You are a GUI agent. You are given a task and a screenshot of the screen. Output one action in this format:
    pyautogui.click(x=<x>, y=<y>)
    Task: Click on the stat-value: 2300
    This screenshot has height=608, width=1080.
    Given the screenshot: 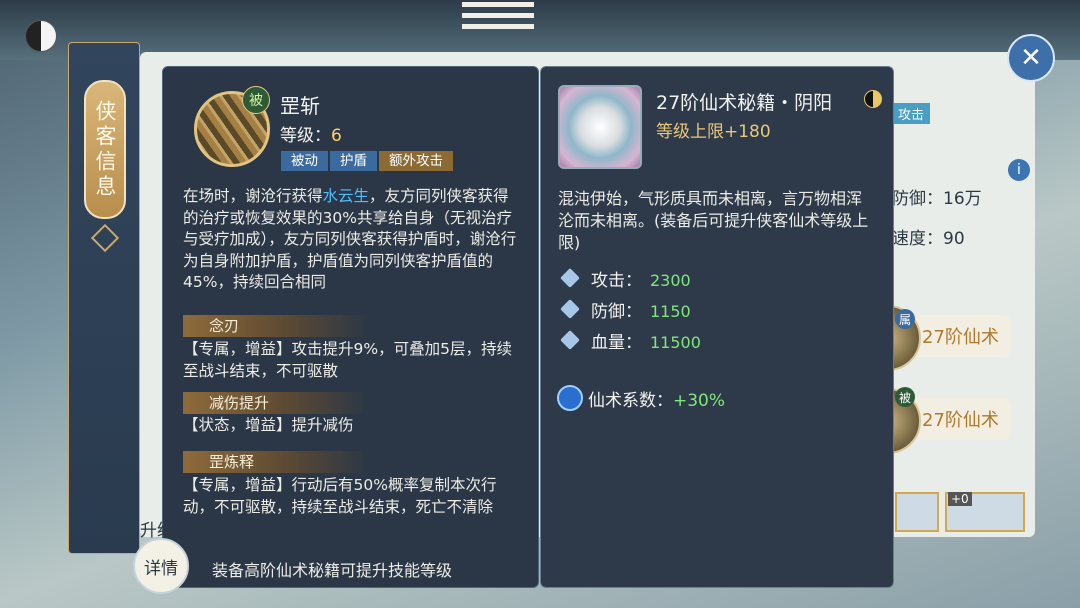 What is the action you would take?
    pyautogui.click(x=670, y=280)
    